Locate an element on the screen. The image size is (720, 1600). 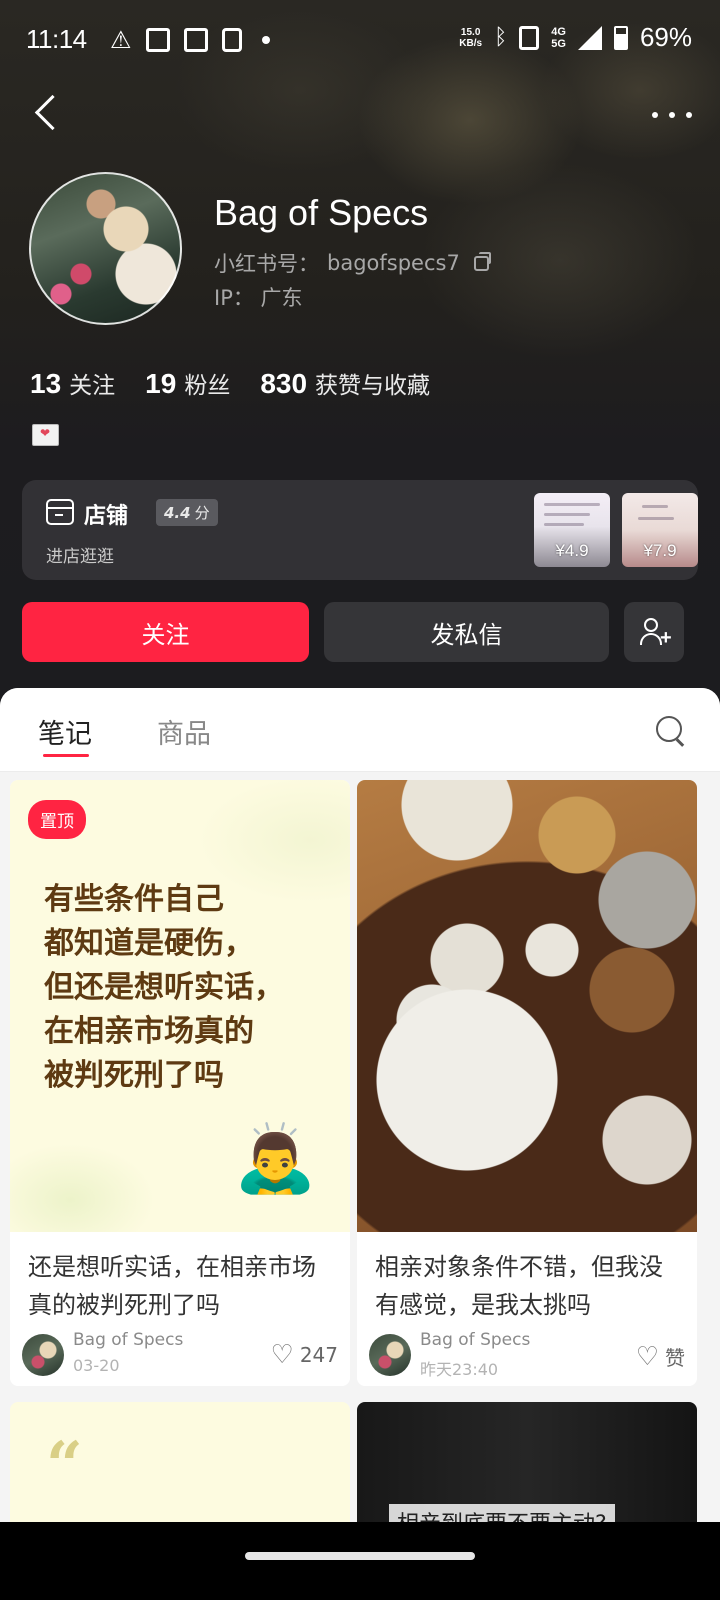
love-letter-icon is located at coordinates (45, 435).